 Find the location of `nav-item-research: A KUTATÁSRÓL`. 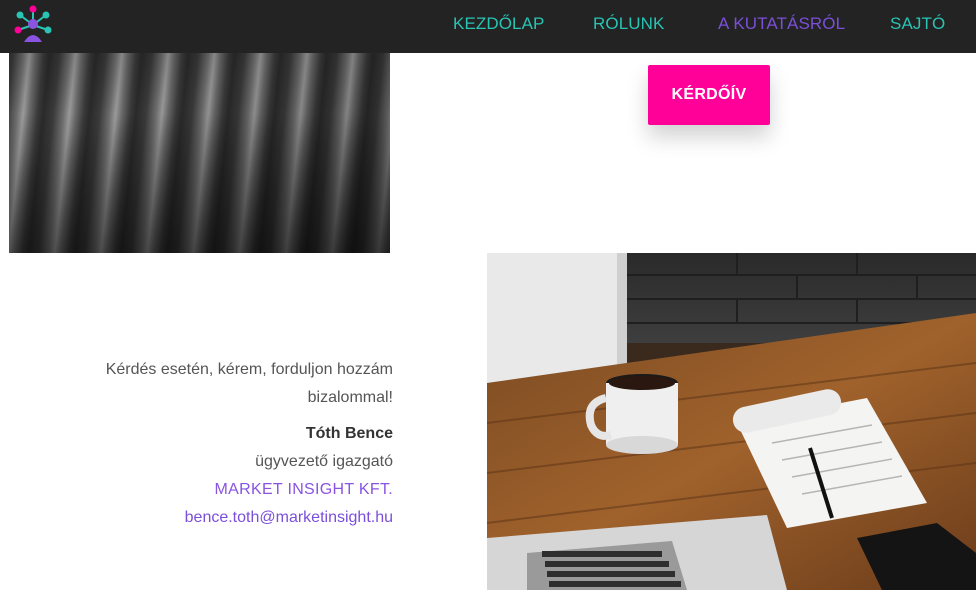

nav-item-research: A KUTATÁSRÓL is located at coordinates (781, 24).